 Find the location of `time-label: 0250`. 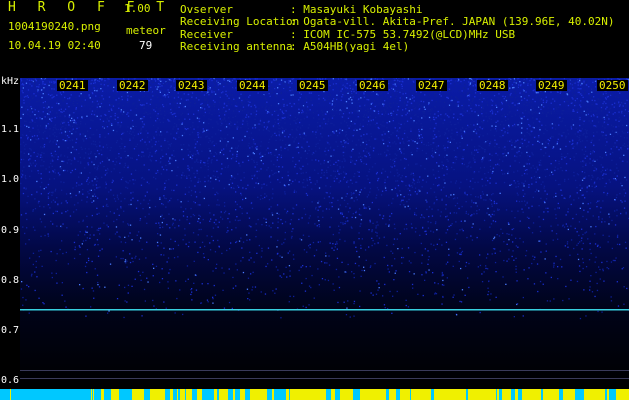

time-label: 0250 is located at coordinates (612, 85).